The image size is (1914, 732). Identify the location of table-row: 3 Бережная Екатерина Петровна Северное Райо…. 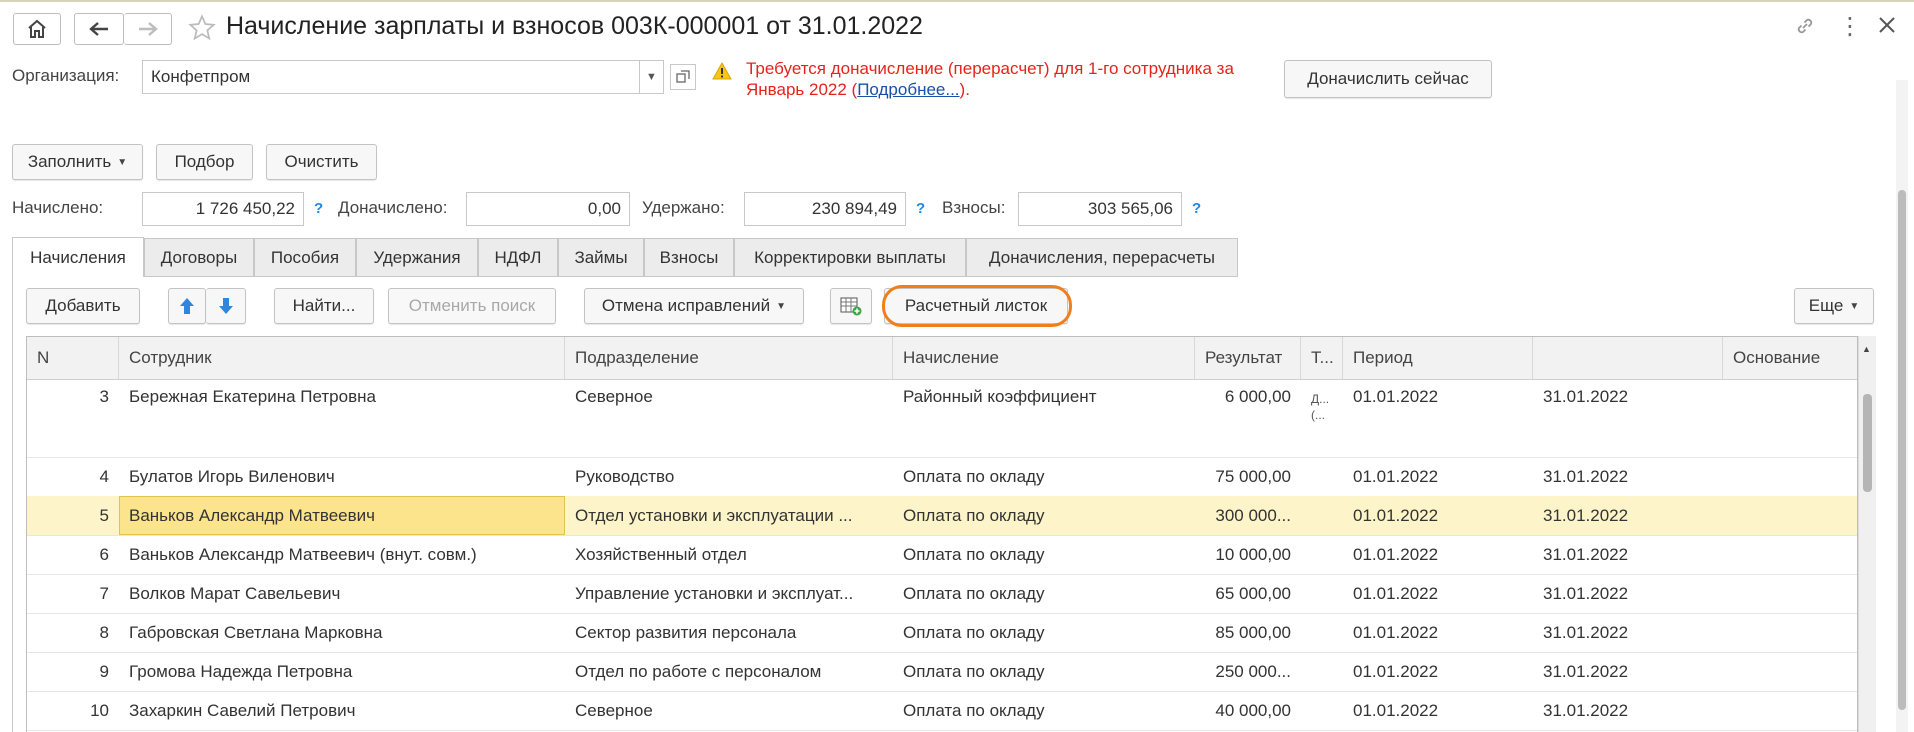
(942, 417).